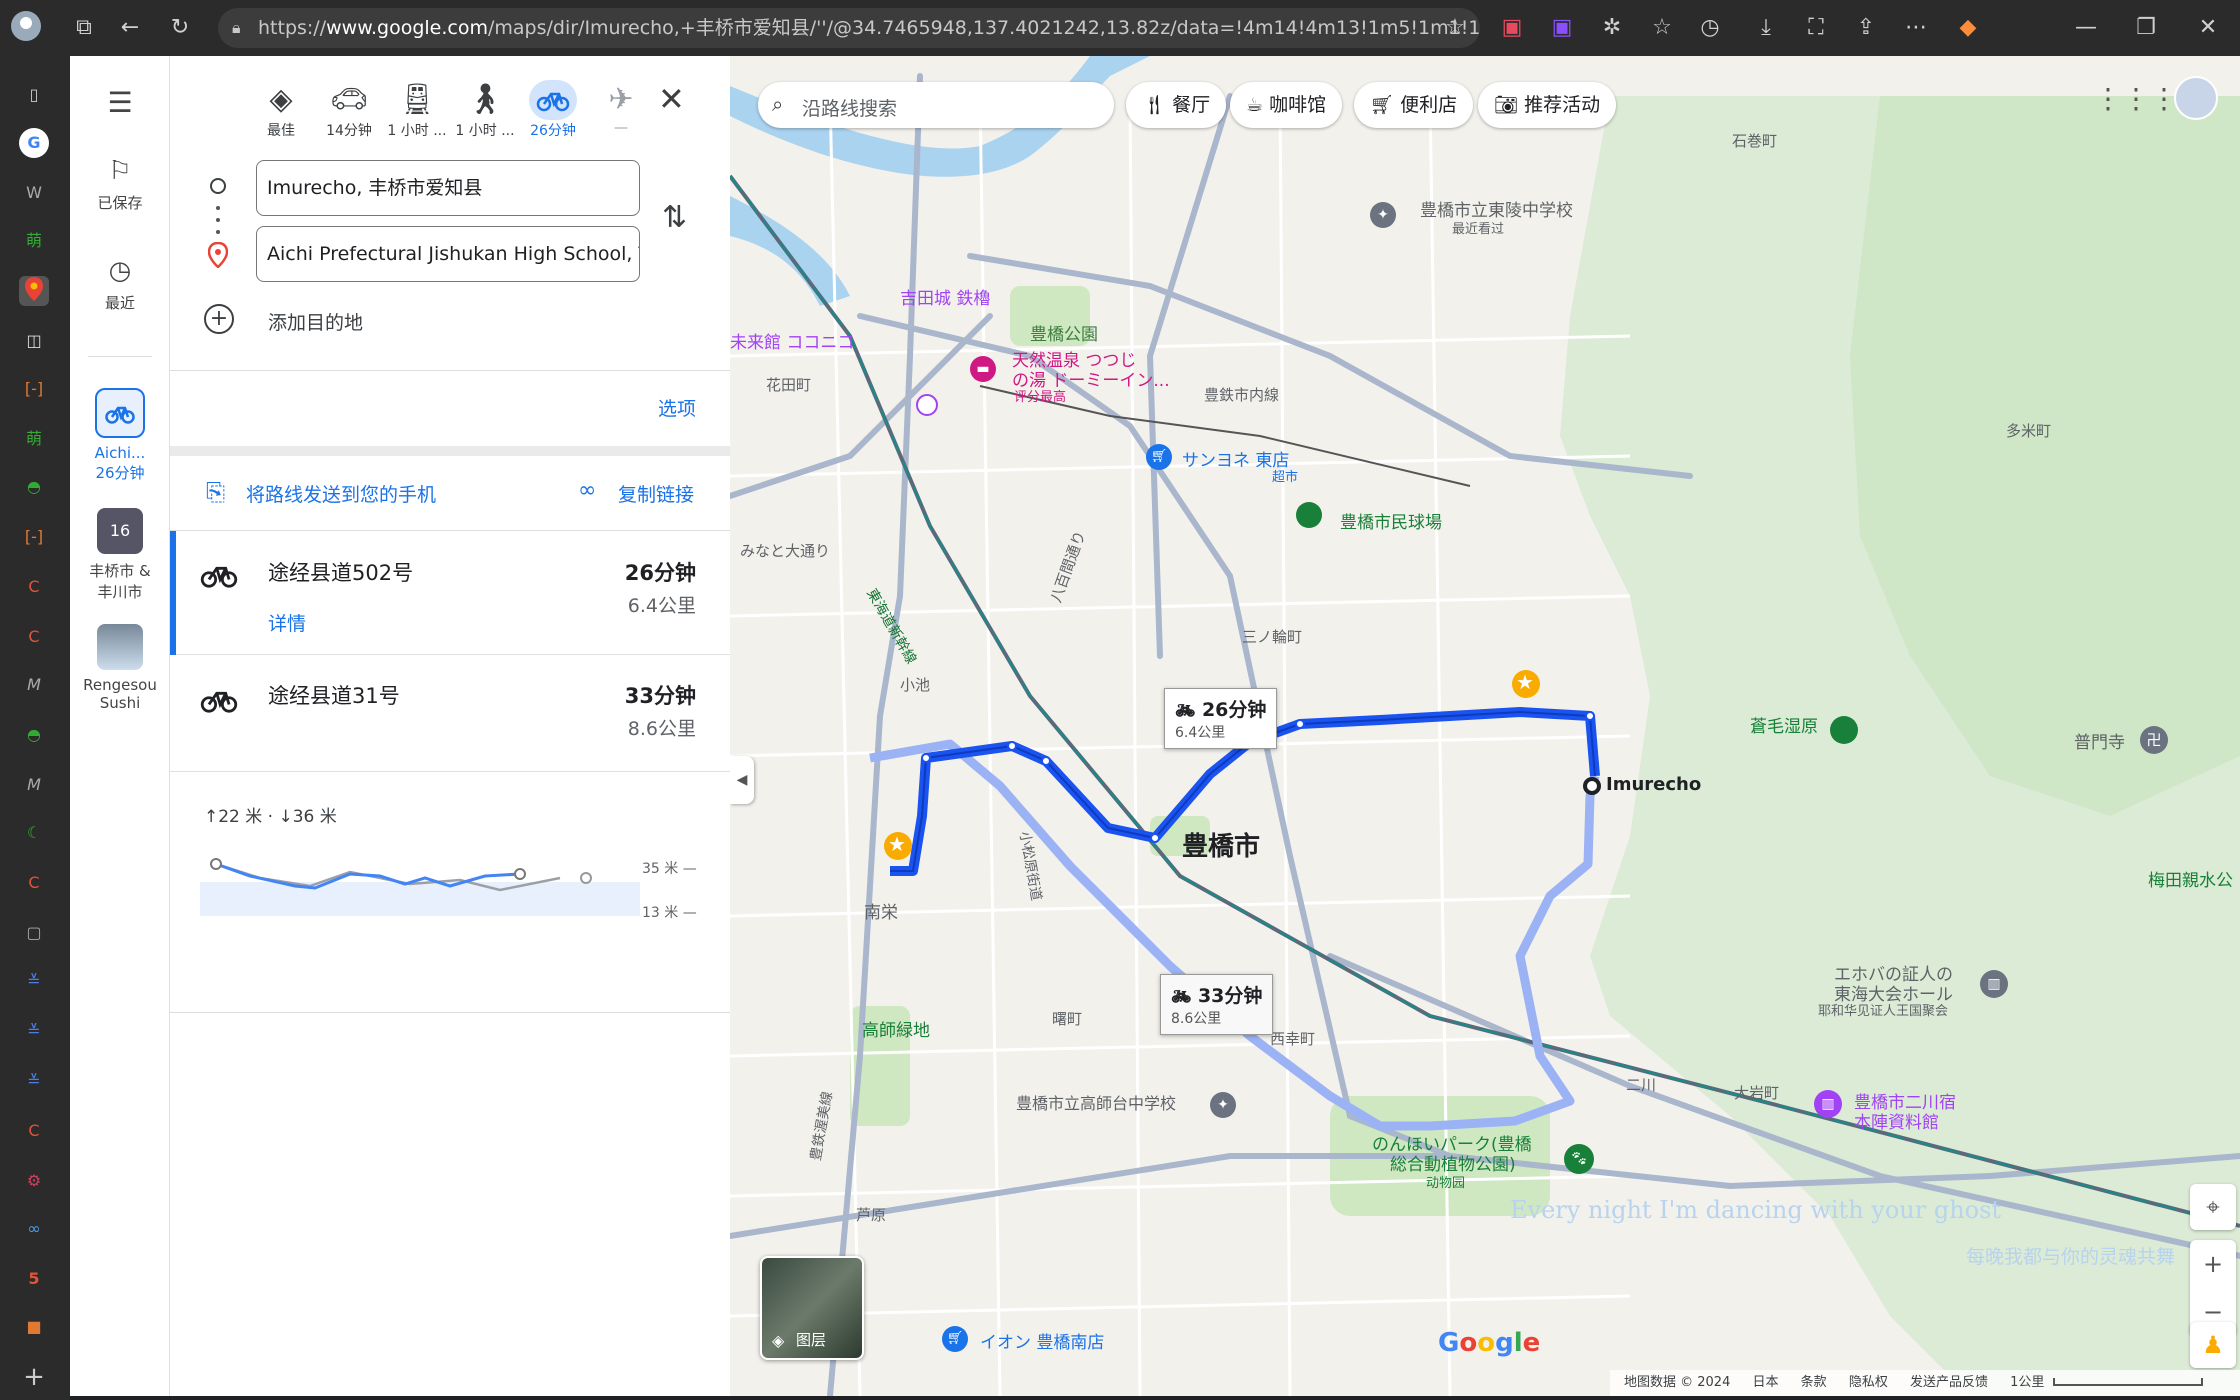 The height and width of the screenshot is (1400, 2240). What do you see at coordinates (34, 389) in the screenshot?
I see `tab-bracket-icon: [-]` at bounding box center [34, 389].